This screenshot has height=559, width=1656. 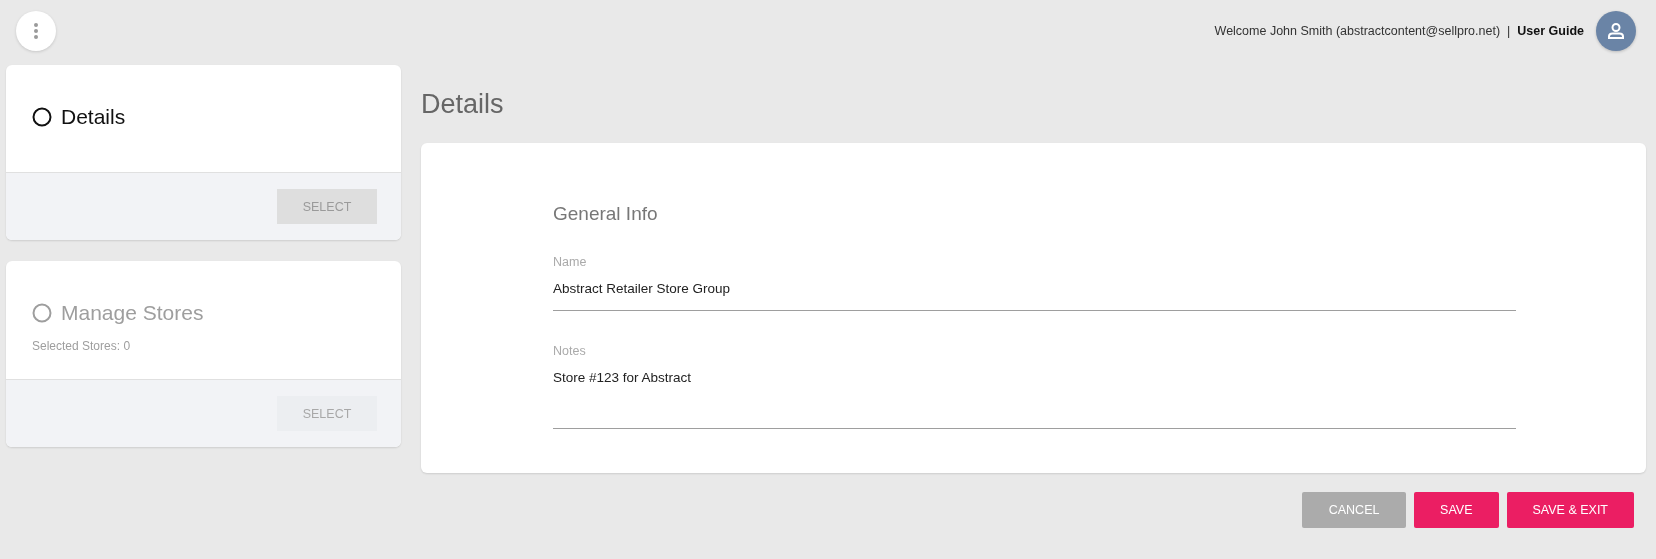 I want to click on notes-field: Notes Store #123 for Abstract, so click(x=1034, y=386).